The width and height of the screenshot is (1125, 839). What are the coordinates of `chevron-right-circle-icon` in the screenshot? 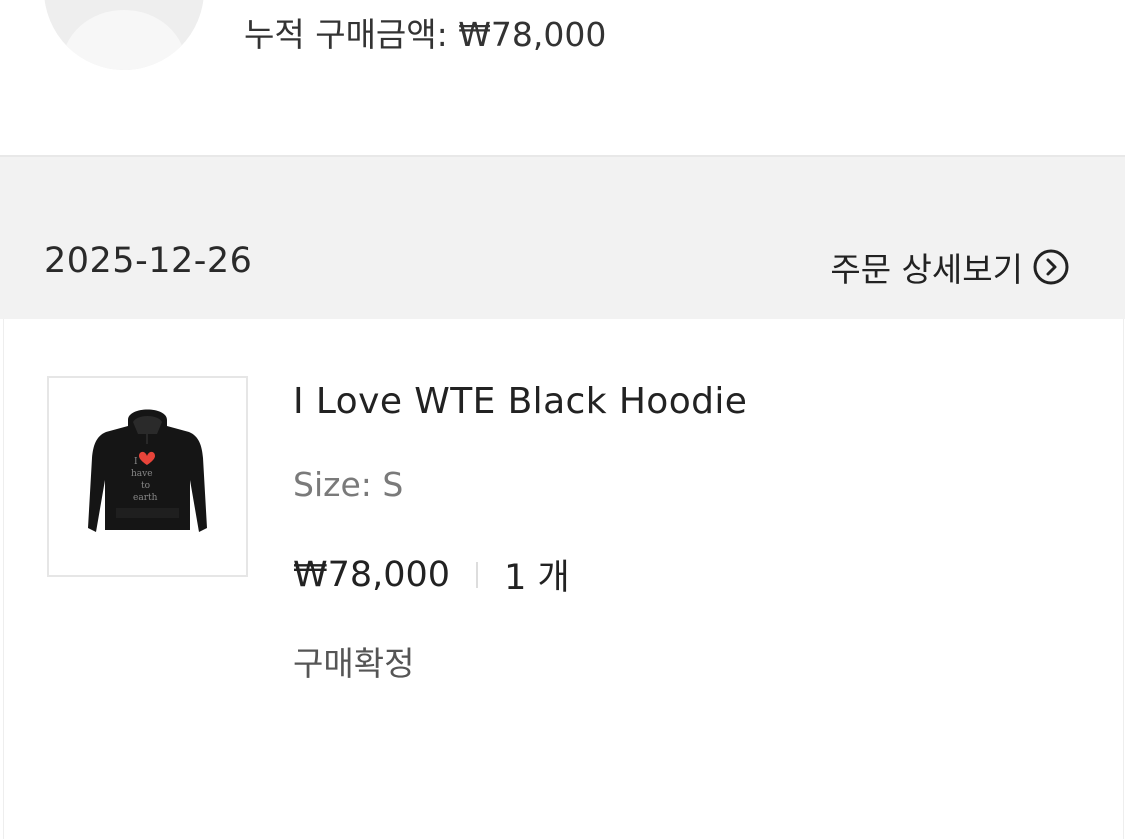 It's located at (1051, 267).